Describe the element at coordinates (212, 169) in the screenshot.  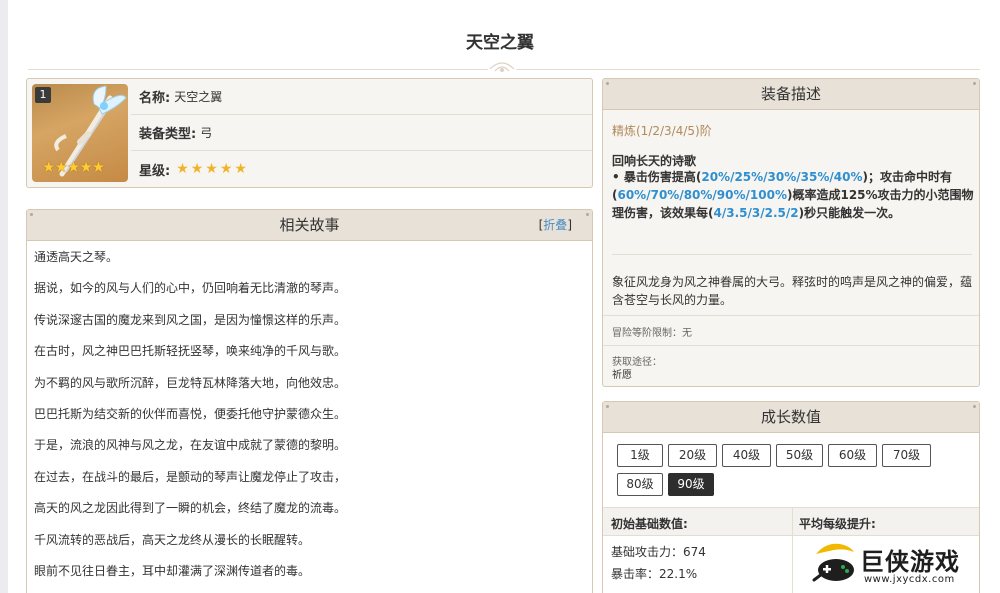
I see `rarity-stars: ★★★★★` at that location.